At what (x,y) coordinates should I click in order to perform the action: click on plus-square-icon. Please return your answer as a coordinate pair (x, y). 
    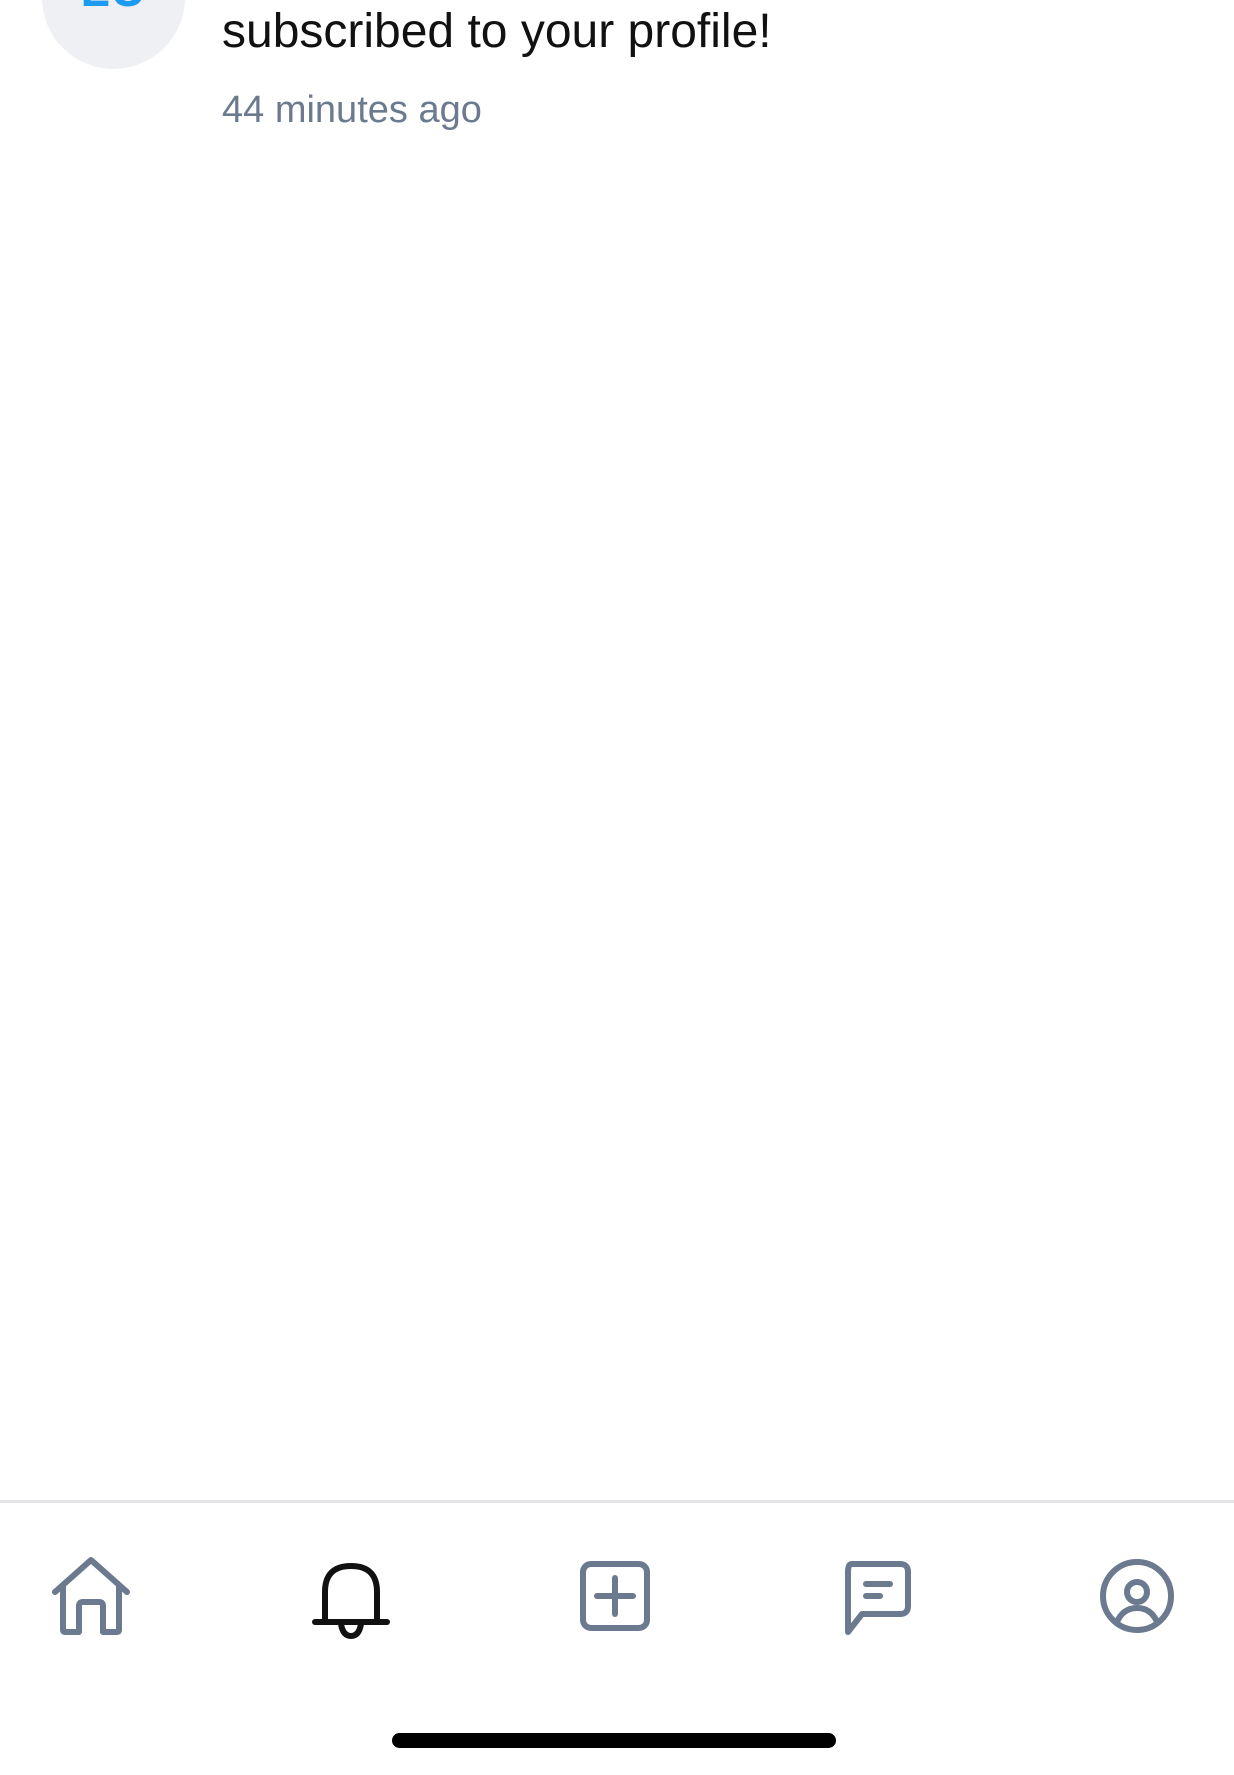
    Looking at the image, I should click on (615, 1596).